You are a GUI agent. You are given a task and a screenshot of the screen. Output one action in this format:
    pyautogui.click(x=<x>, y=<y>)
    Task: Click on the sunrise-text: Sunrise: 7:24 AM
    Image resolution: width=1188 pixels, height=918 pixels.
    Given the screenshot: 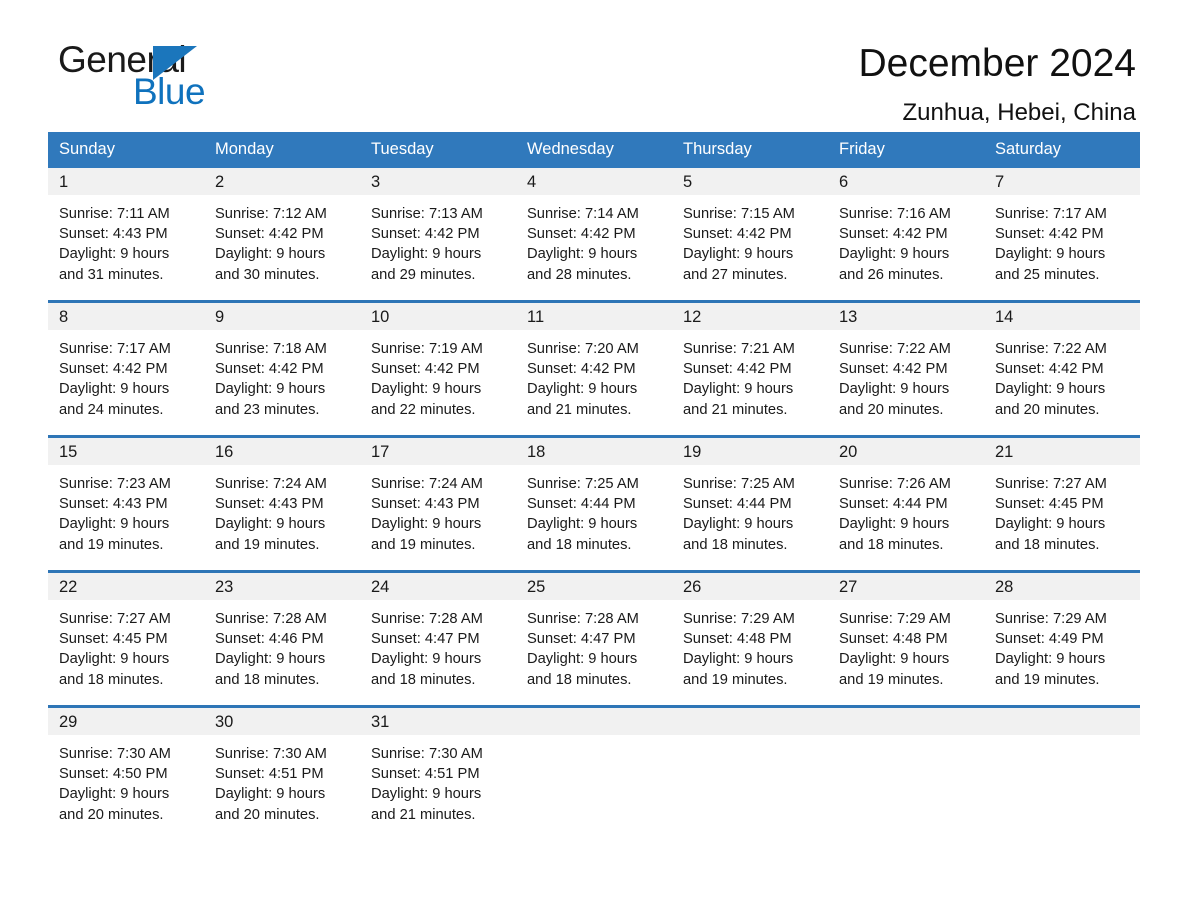 What is the action you would take?
    pyautogui.click(x=427, y=484)
    